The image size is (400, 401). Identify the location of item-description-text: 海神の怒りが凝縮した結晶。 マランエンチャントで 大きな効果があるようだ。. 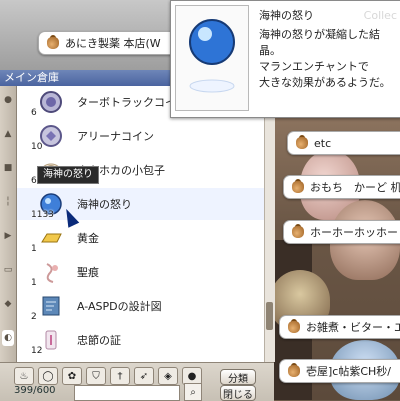
(328, 59).